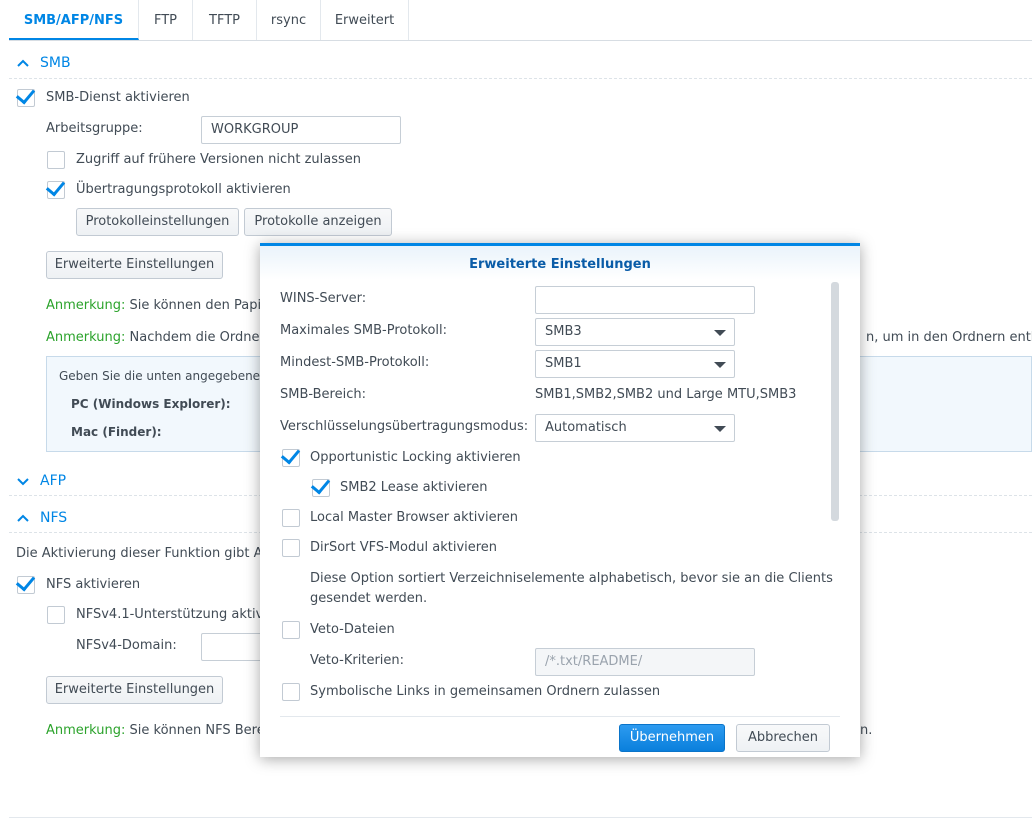 This screenshot has height=835, width=1032. I want to click on max-smb-select: SMB3, so click(635, 332).